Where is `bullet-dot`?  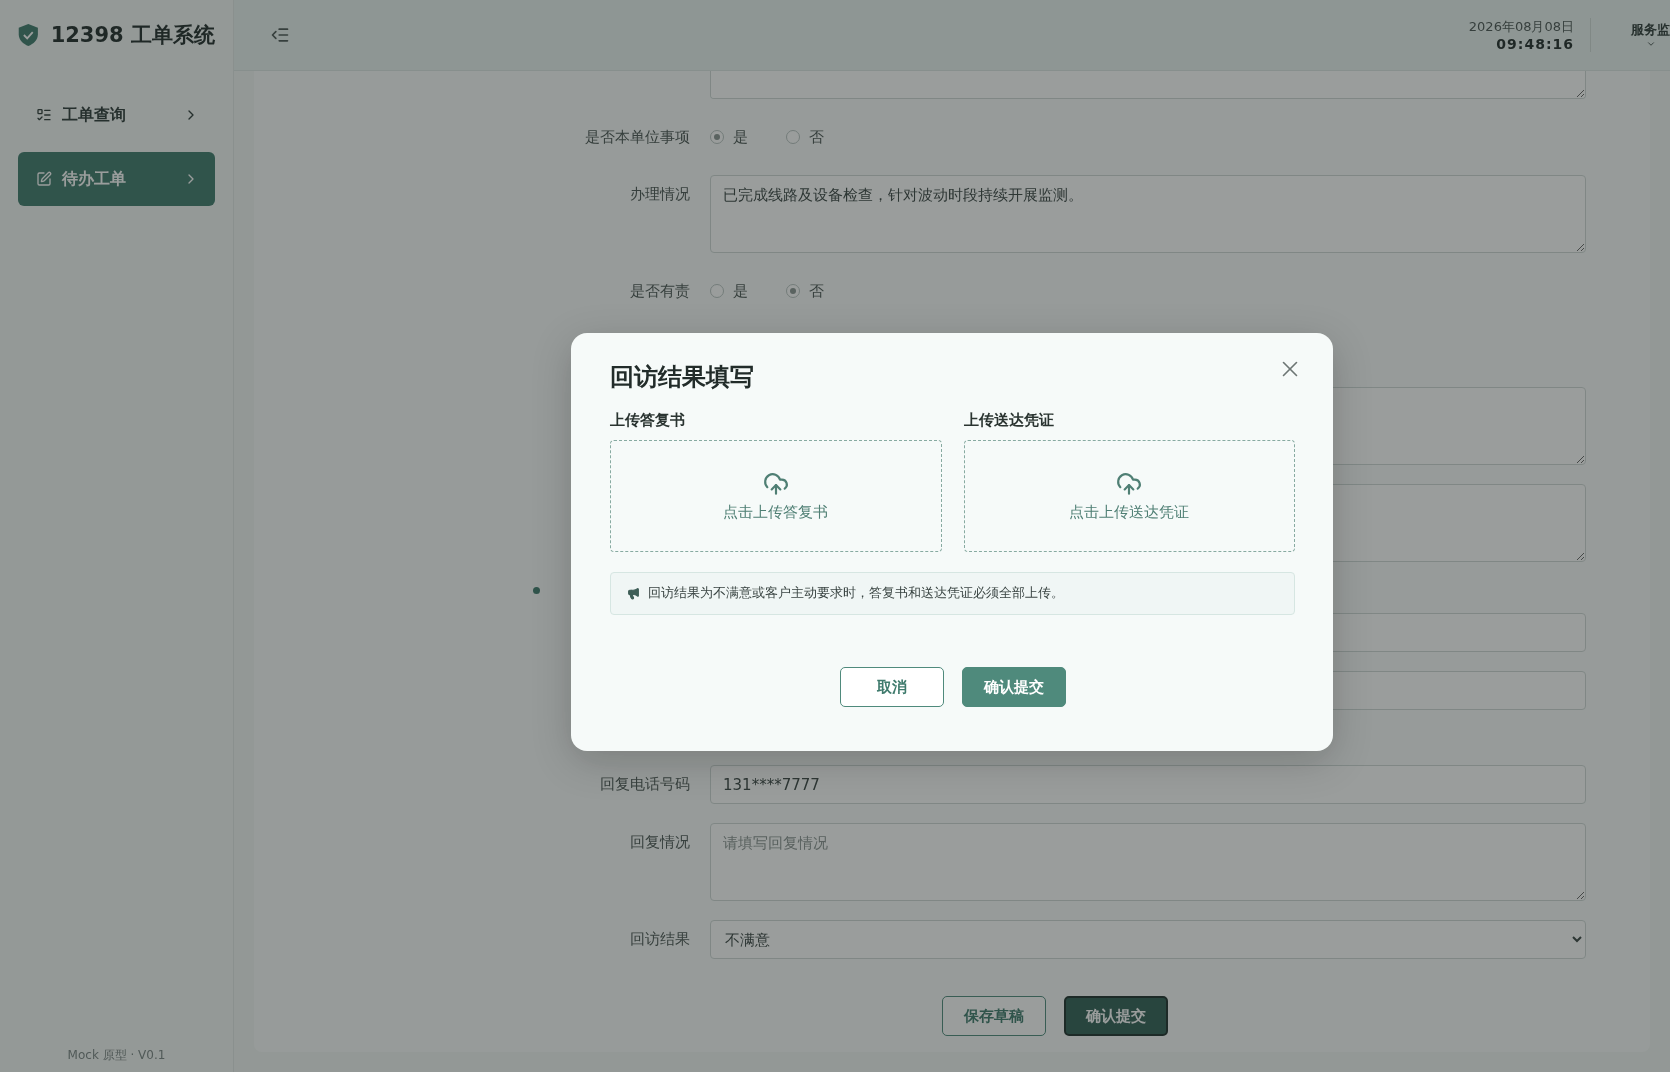 bullet-dot is located at coordinates (536, 590).